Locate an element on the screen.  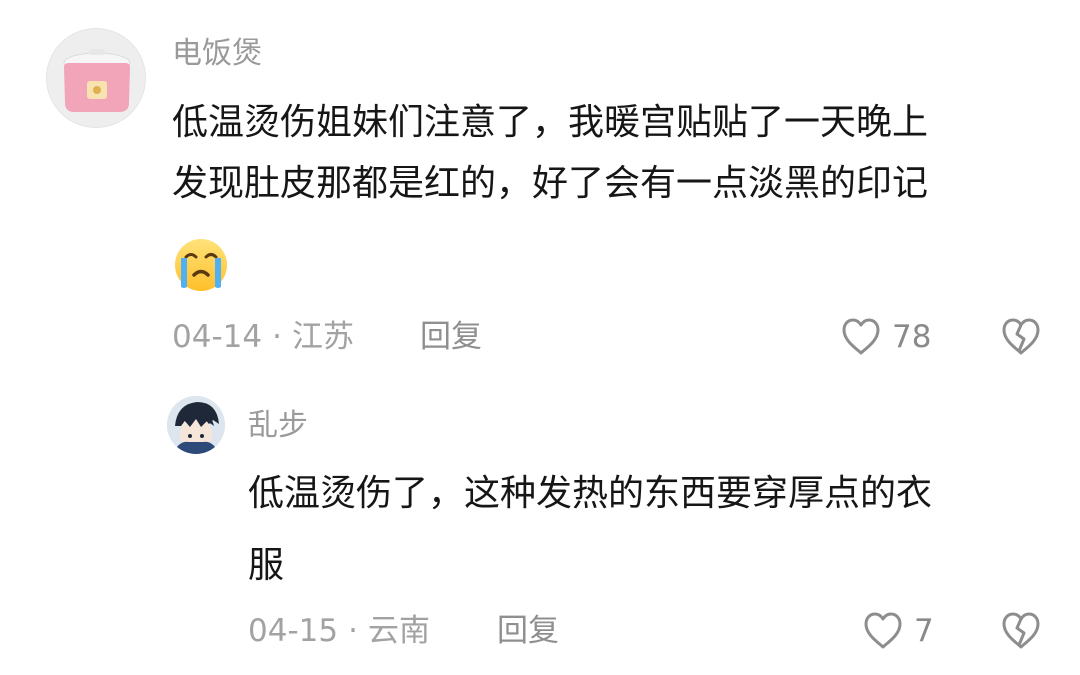
reply-username: 乱步 is located at coordinates (278, 426).